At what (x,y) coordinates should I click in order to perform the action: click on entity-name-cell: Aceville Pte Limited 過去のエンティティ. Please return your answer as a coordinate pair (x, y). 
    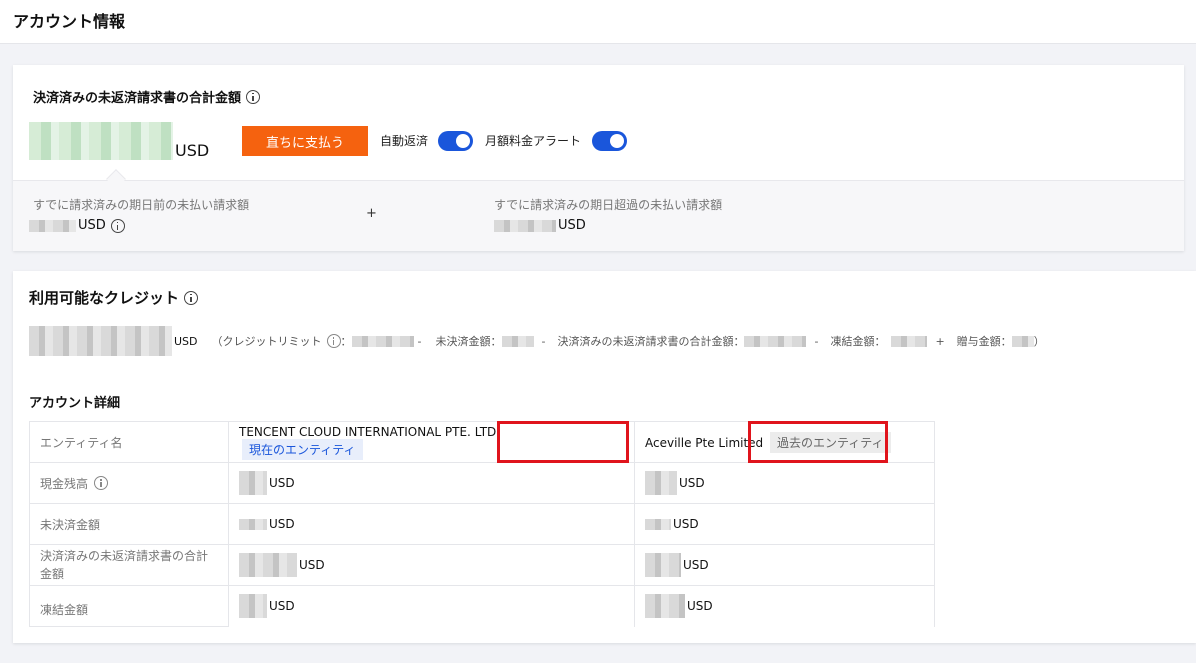
    Looking at the image, I should click on (784, 442).